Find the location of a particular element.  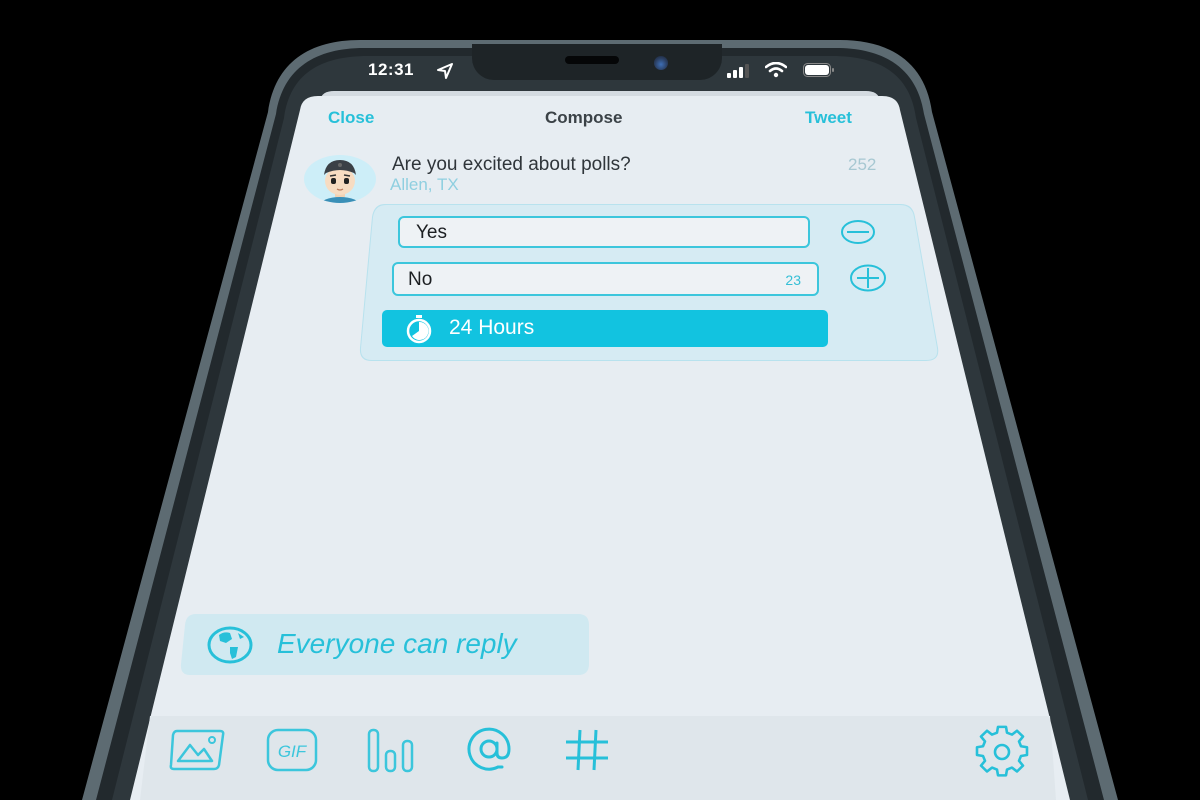

gear-icon is located at coordinates (1002, 751).